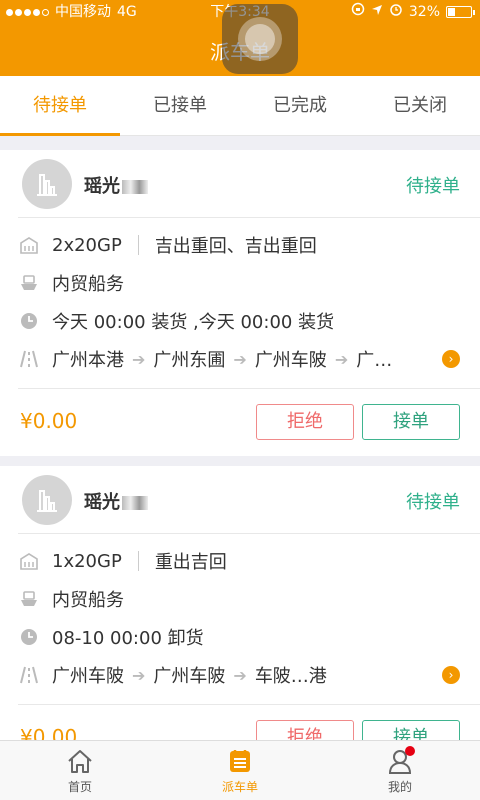 Image resolution: width=480 pixels, height=800 pixels. What do you see at coordinates (239, 787) in the screenshot?
I see `bottom-tab-label: 派车单` at bounding box center [239, 787].